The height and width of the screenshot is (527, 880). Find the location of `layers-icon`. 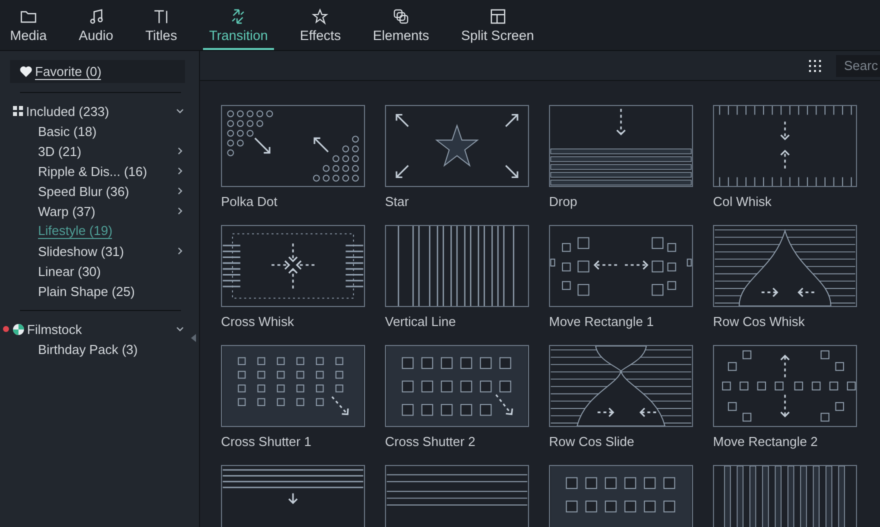

layers-icon is located at coordinates (401, 16).